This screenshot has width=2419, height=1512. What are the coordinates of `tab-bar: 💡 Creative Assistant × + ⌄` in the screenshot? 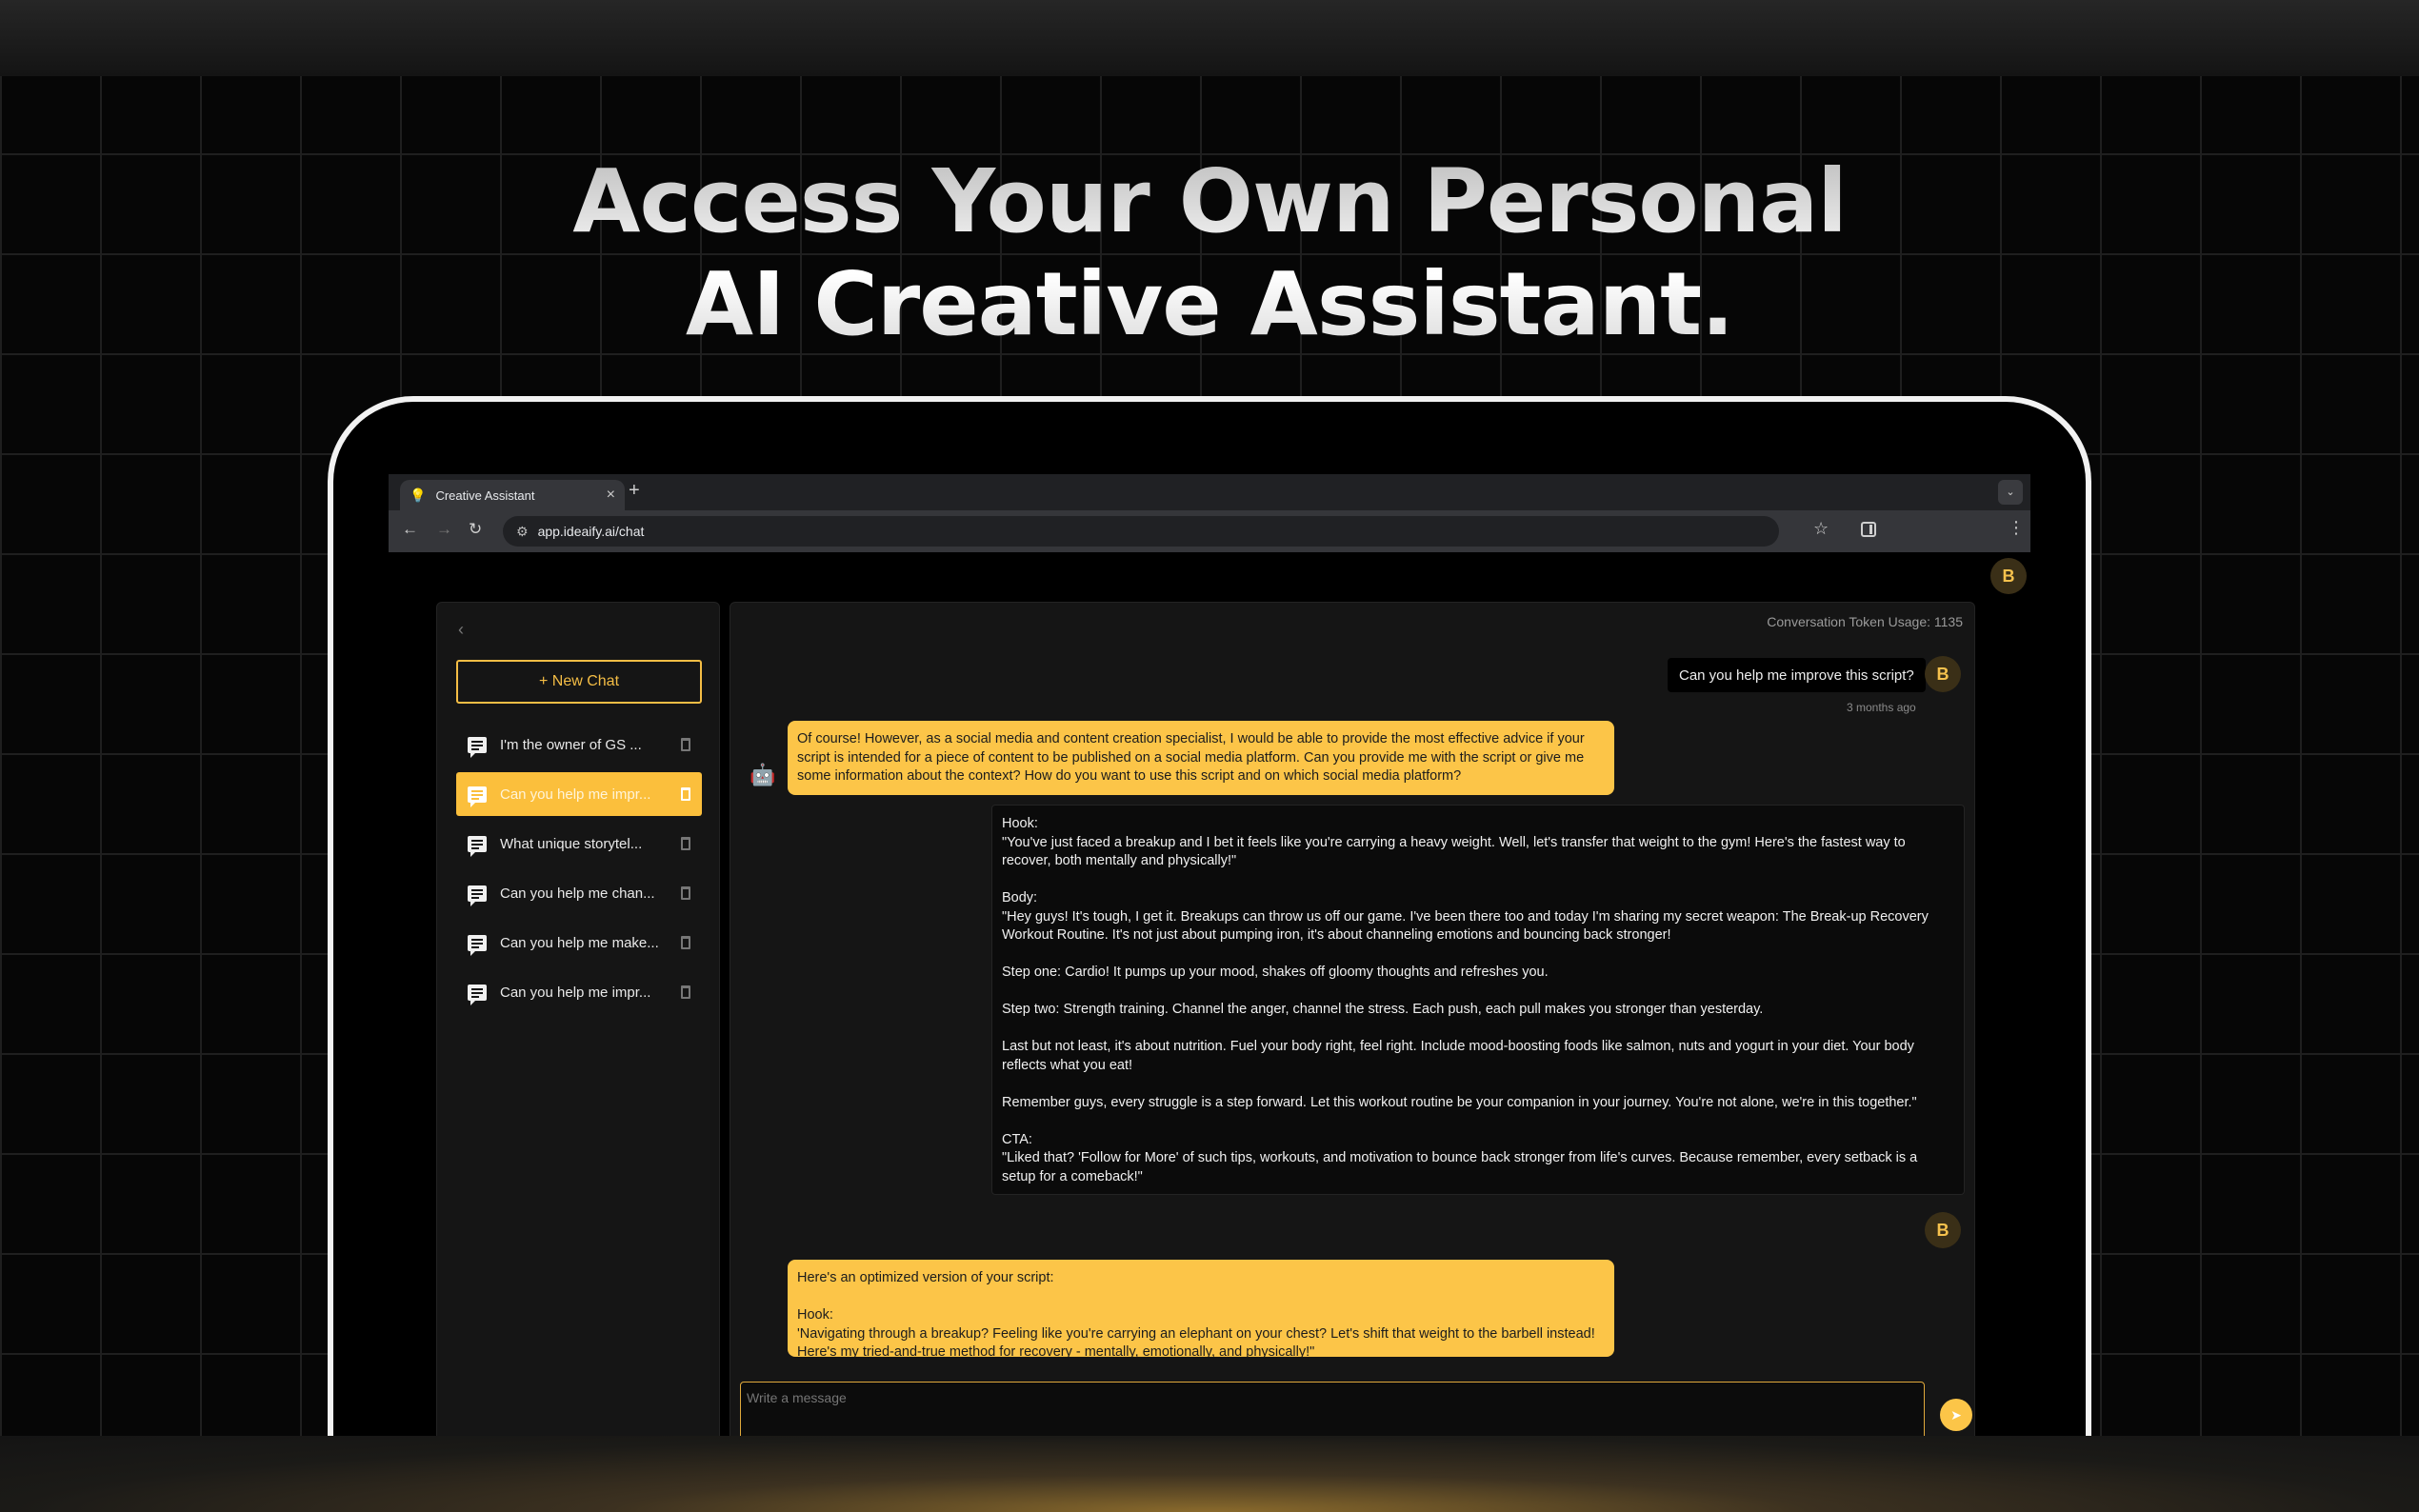 It's located at (1209, 492).